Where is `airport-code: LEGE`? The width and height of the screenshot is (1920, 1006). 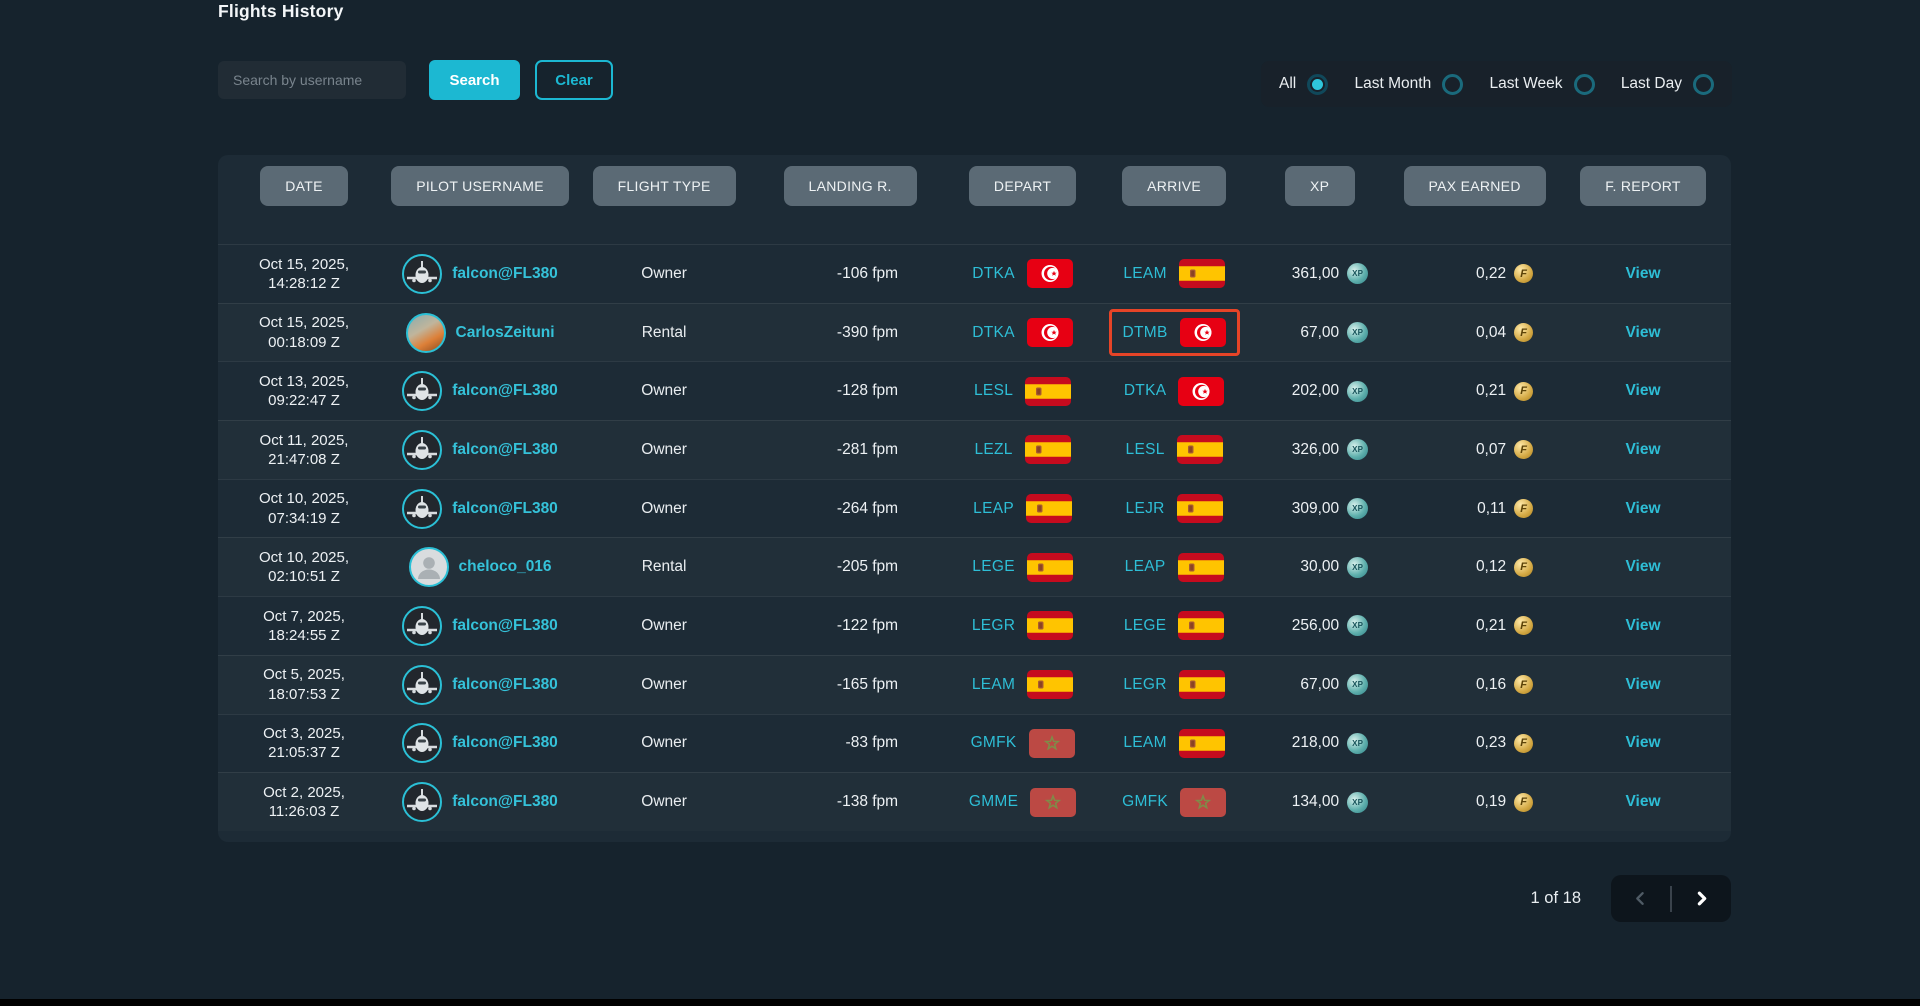
airport-code: LEGE is located at coordinates (993, 567).